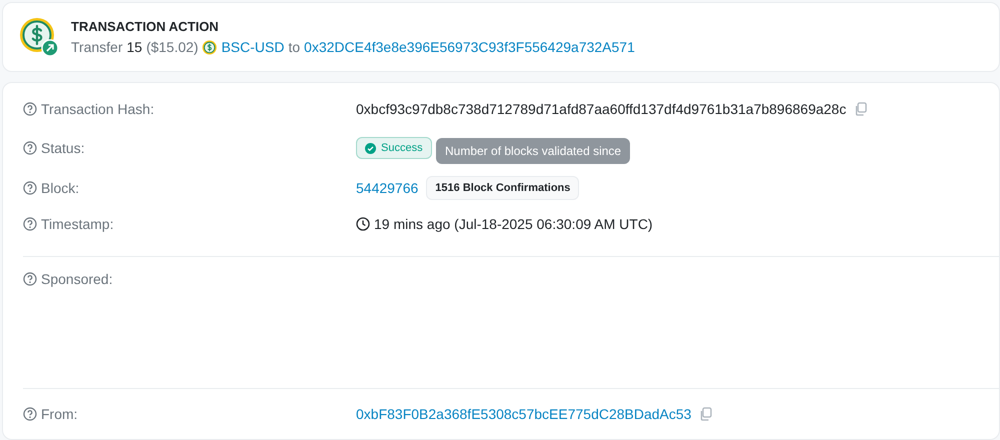 The height and width of the screenshot is (440, 1000). I want to click on field-label: From:, so click(59, 414).